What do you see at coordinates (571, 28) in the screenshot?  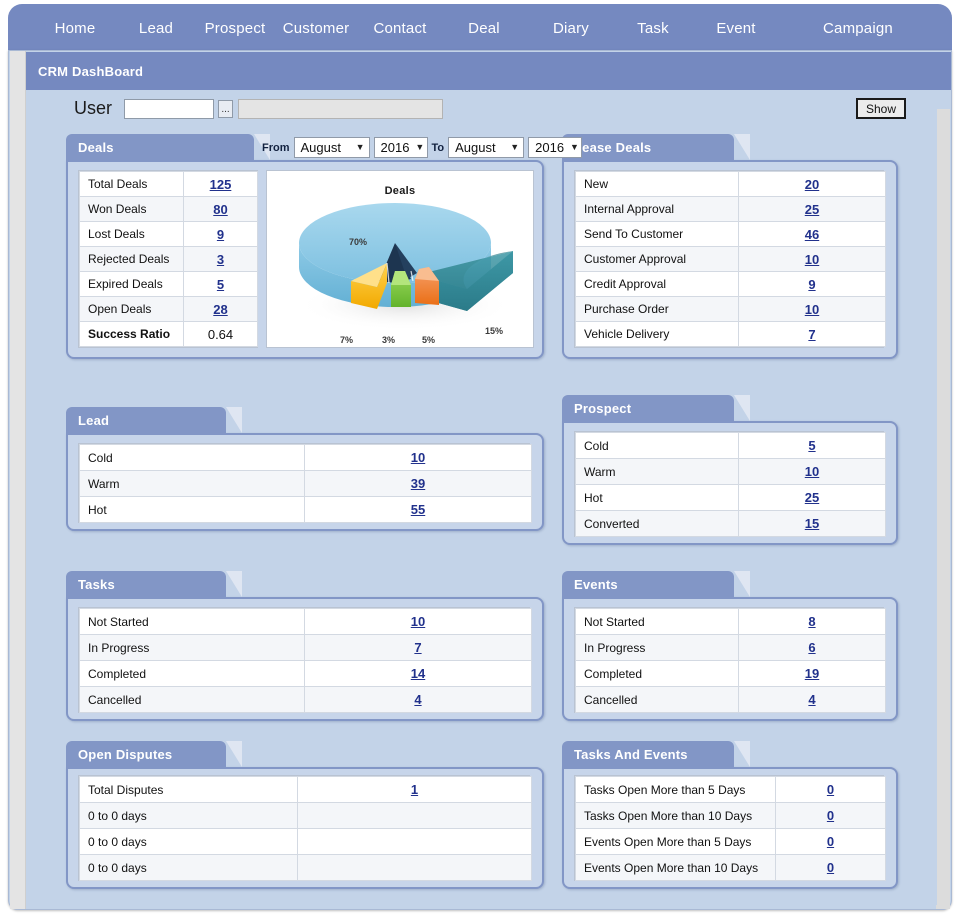 I see `nav-item-diary: Diary` at bounding box center [571, 28].